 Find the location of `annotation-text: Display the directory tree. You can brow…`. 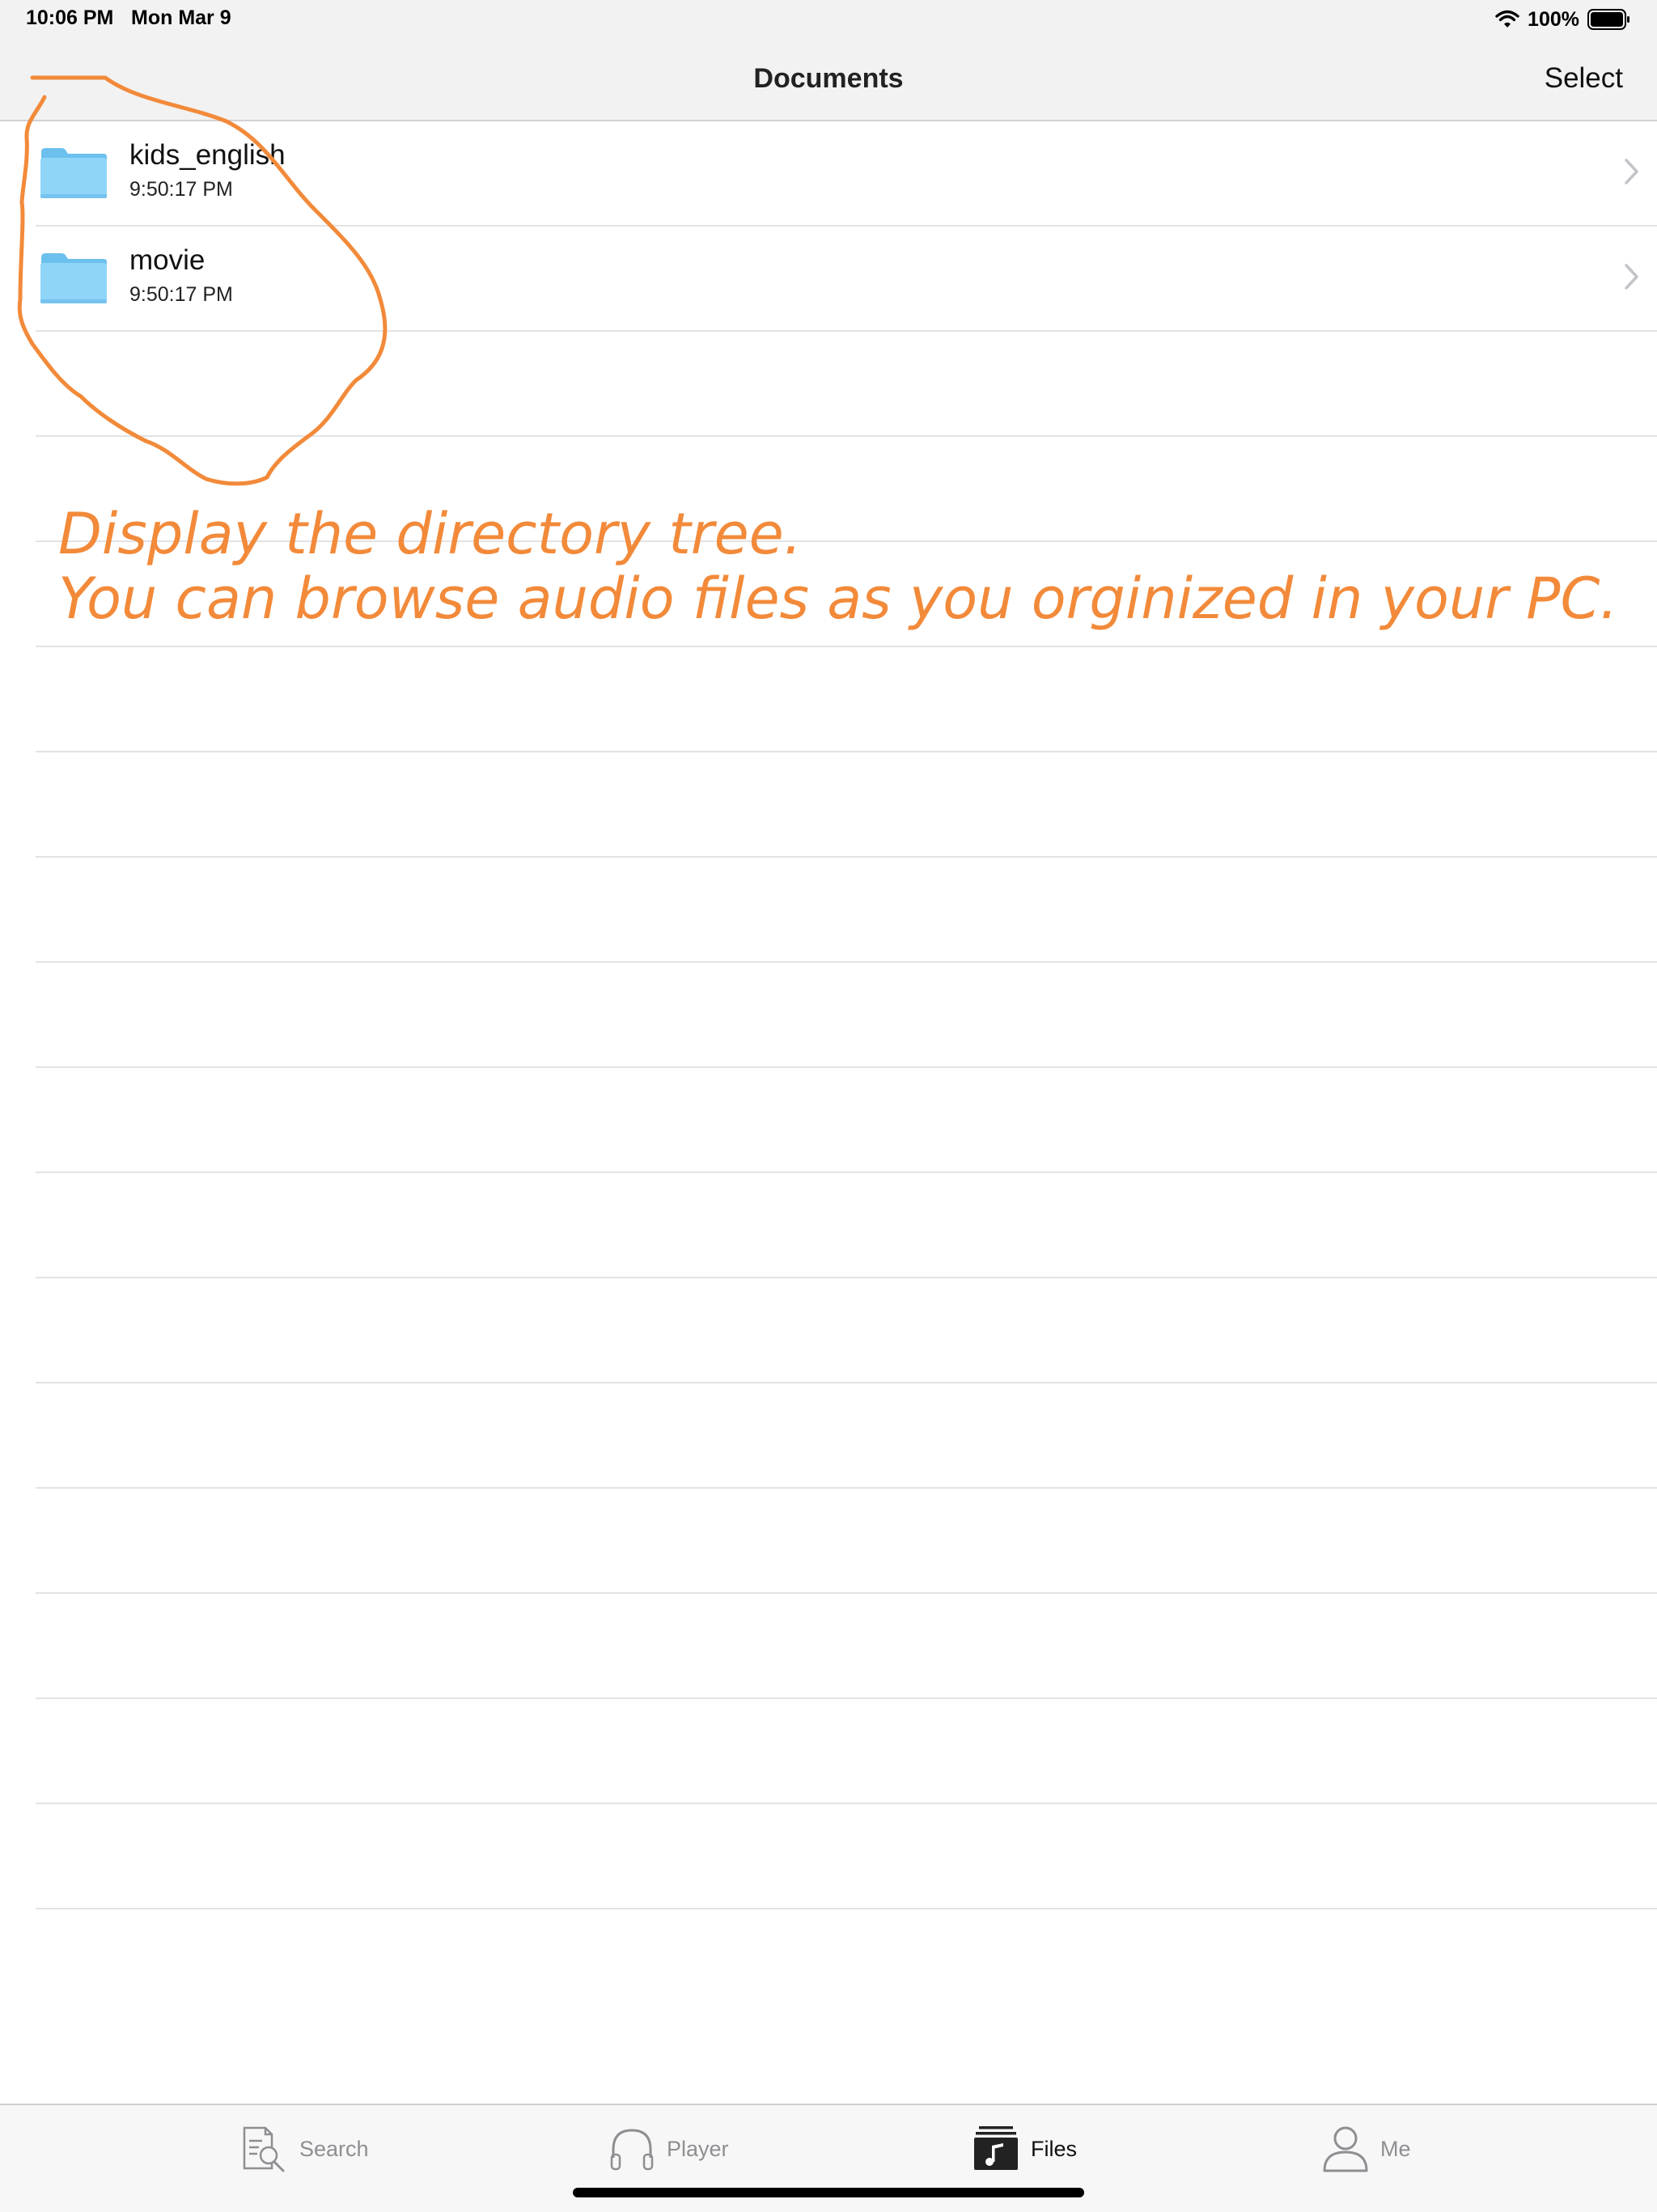

annotation-text: Display the directory tree. You can brow… is located at coordinates (838, 566).